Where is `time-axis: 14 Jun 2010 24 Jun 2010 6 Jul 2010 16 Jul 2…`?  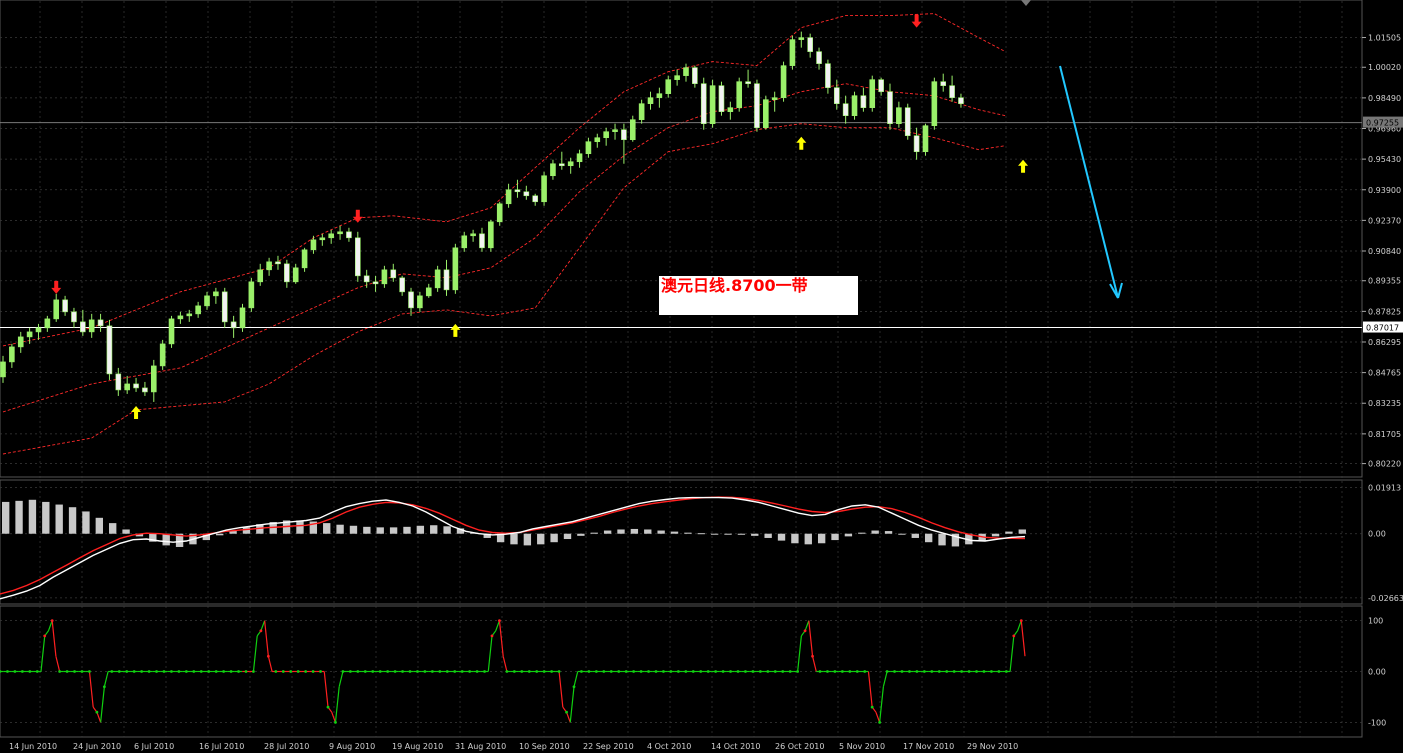 time-axis: 14 Jun 2010 24 Jun 2010 6 Jul 2010 16 Jul 2… is located at coordinates (513, 746).